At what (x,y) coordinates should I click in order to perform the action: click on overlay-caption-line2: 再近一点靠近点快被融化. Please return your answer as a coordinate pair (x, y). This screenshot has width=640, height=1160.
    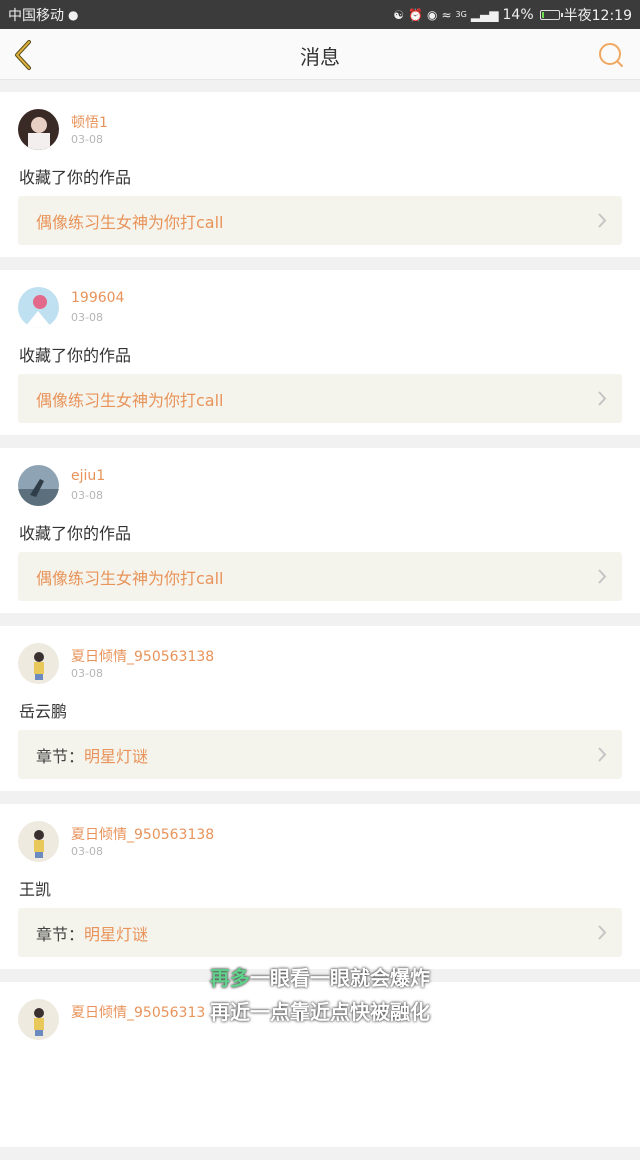
    Looking at the image, I should click on (320, 1012).